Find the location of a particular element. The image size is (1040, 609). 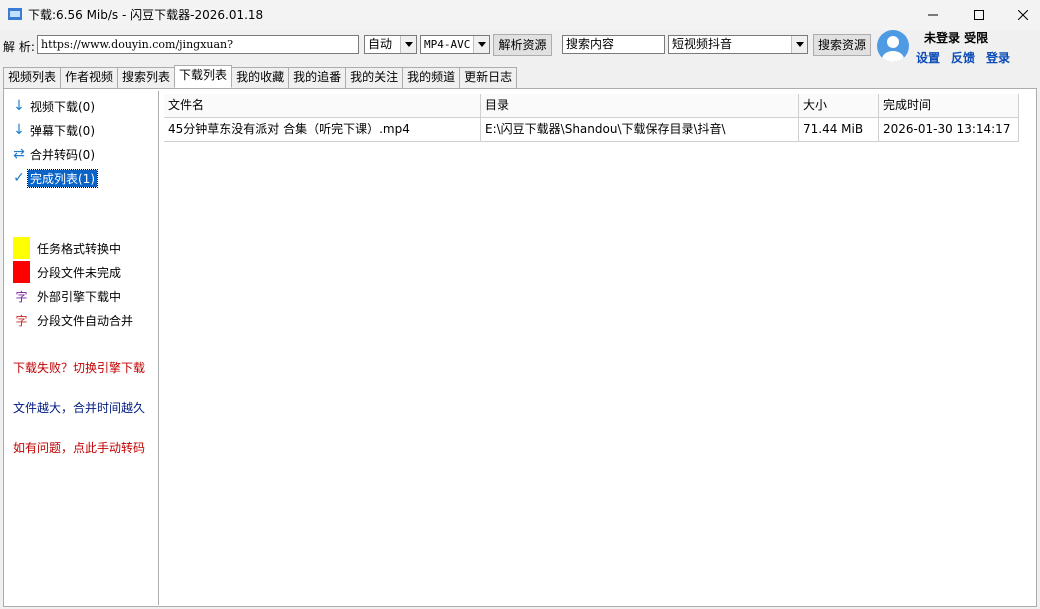

sidebar-item-completed-list: ✓ 完成列表(1) is located at coordinates (54, 178).